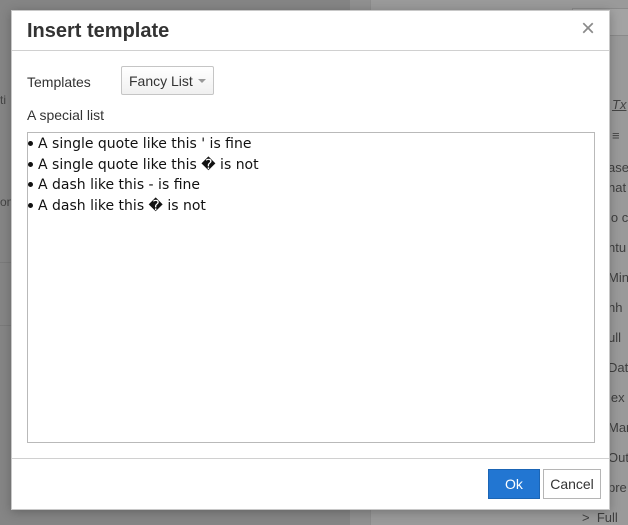 This screenshot has width=628, height=525. Describe the element at coordinates (607, 517) in the screenshot. I see `background-list-item-label: Full` at that location.